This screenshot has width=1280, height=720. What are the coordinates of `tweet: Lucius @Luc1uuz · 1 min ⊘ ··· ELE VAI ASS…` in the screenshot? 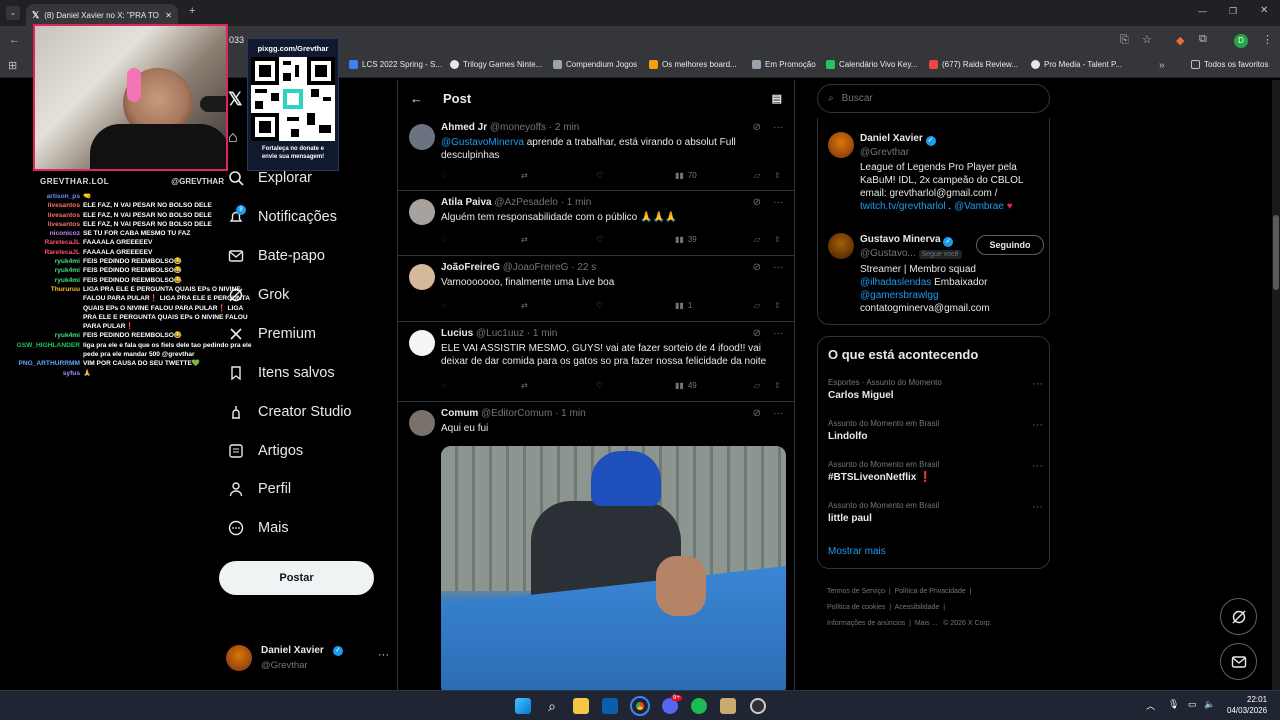 It's located at (596, 362).